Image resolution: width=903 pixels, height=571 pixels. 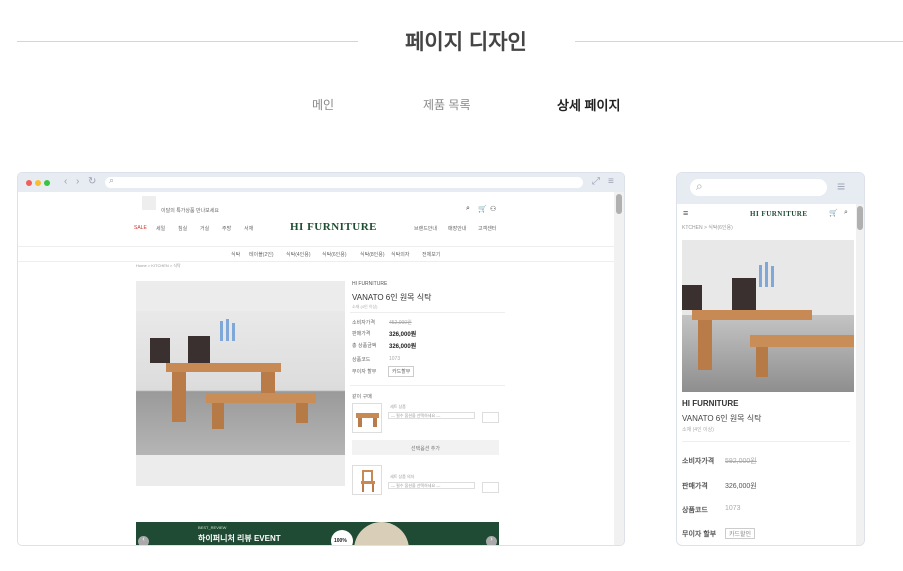 What do you see at coordinates (298, 254) in the screenshot?
I see `subnav-item: 식탁(4인용)` at bounding box center [298, 254].